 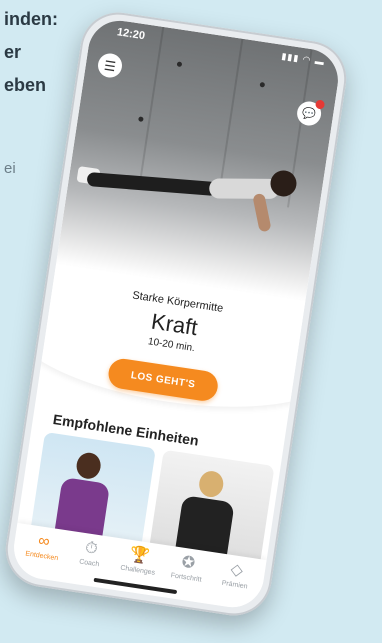 I want to click on background-text-line-3: eben, so click(x=25, y=85).